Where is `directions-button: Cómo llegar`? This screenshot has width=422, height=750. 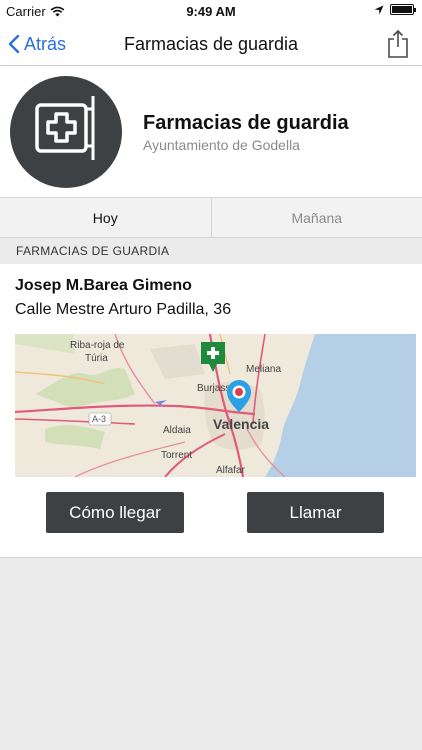 directions-button: Cómo llegar is located at coordinates (115, 512).